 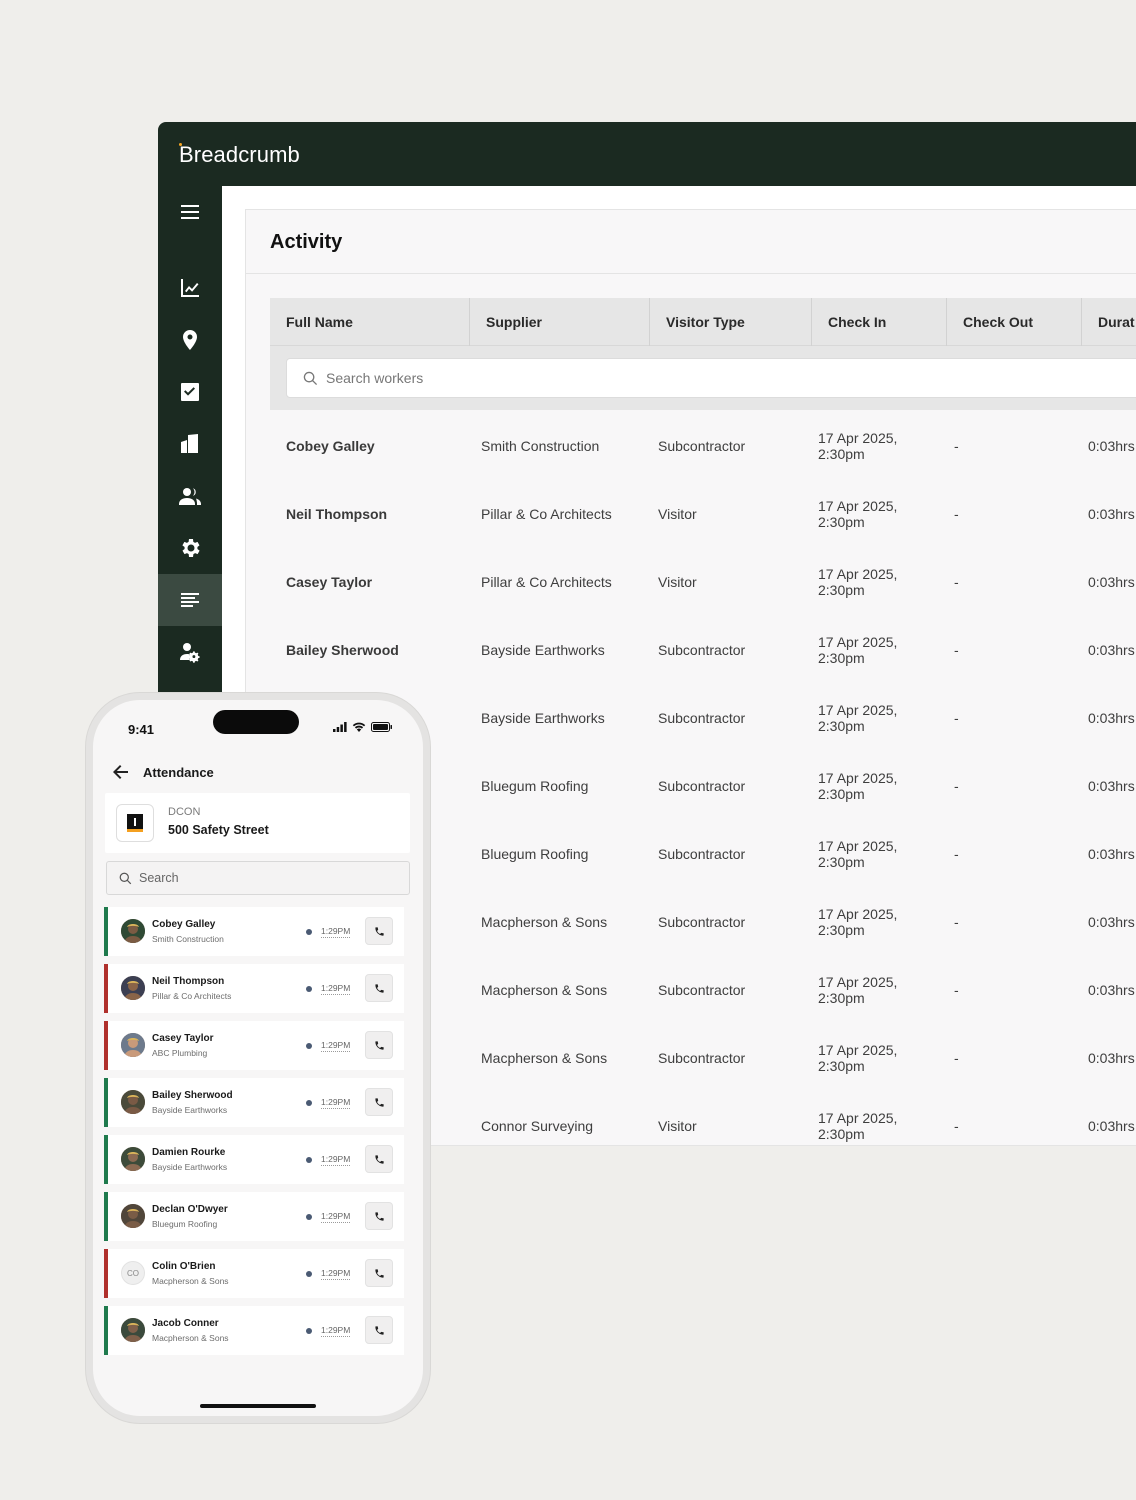 What do you see at coordinates (337, 514) in the screenshot?
I see `cell-full-name: Neil Thompson` at bounding box center [337, 514].